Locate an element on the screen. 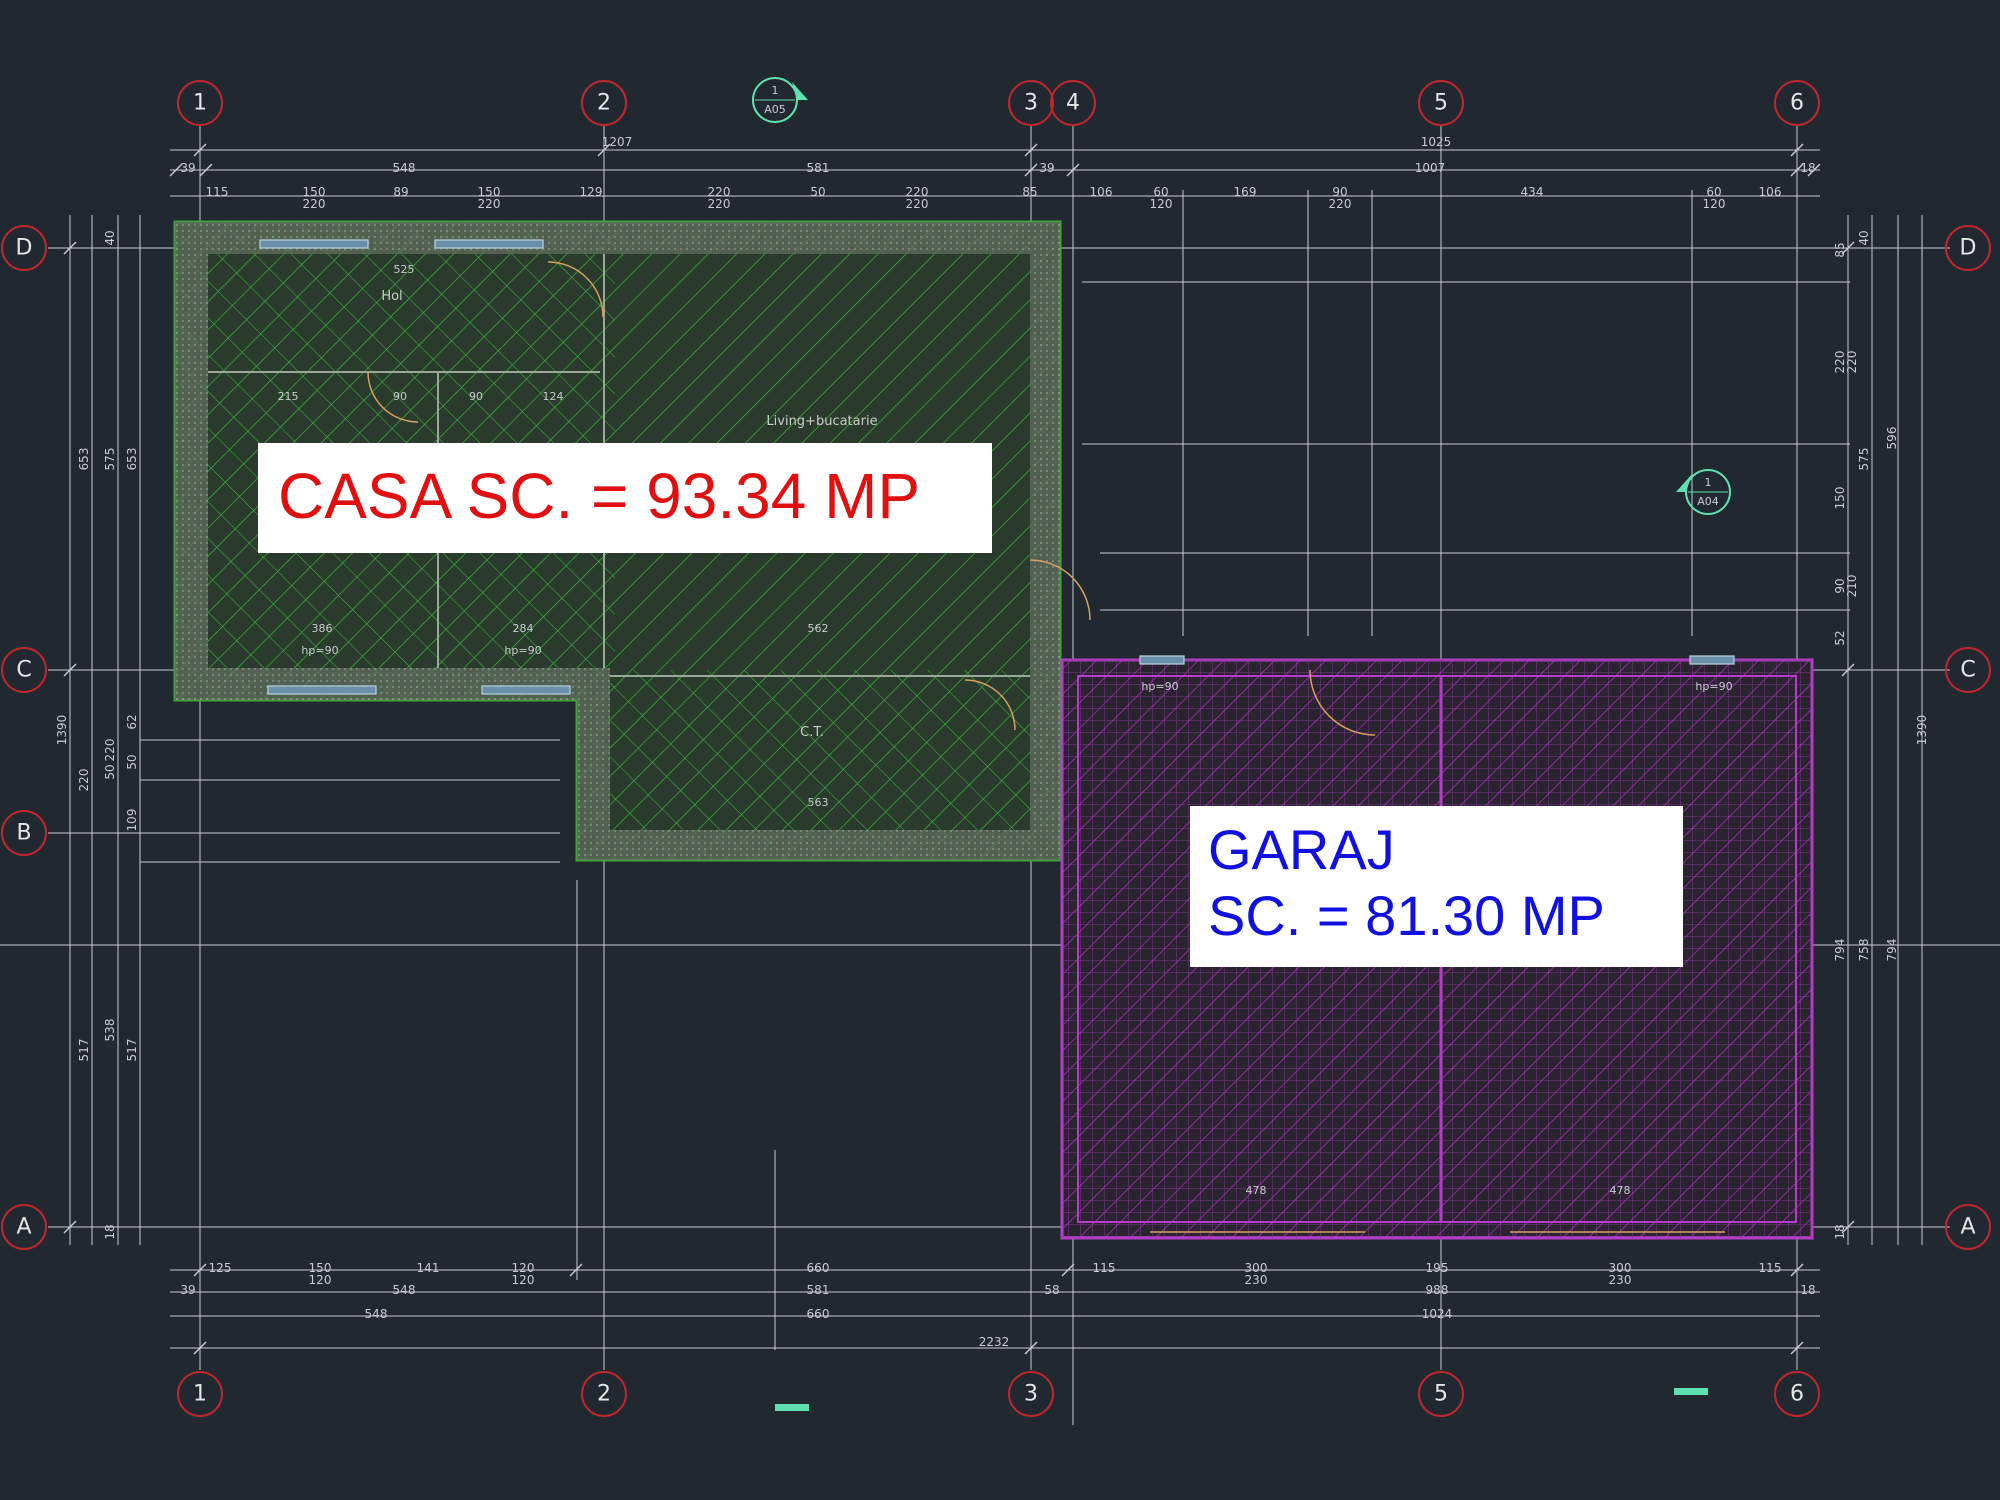 The width and height of the screenshot is (2000, 1500). dim-room: 124 is located at coordinates (553, 396).